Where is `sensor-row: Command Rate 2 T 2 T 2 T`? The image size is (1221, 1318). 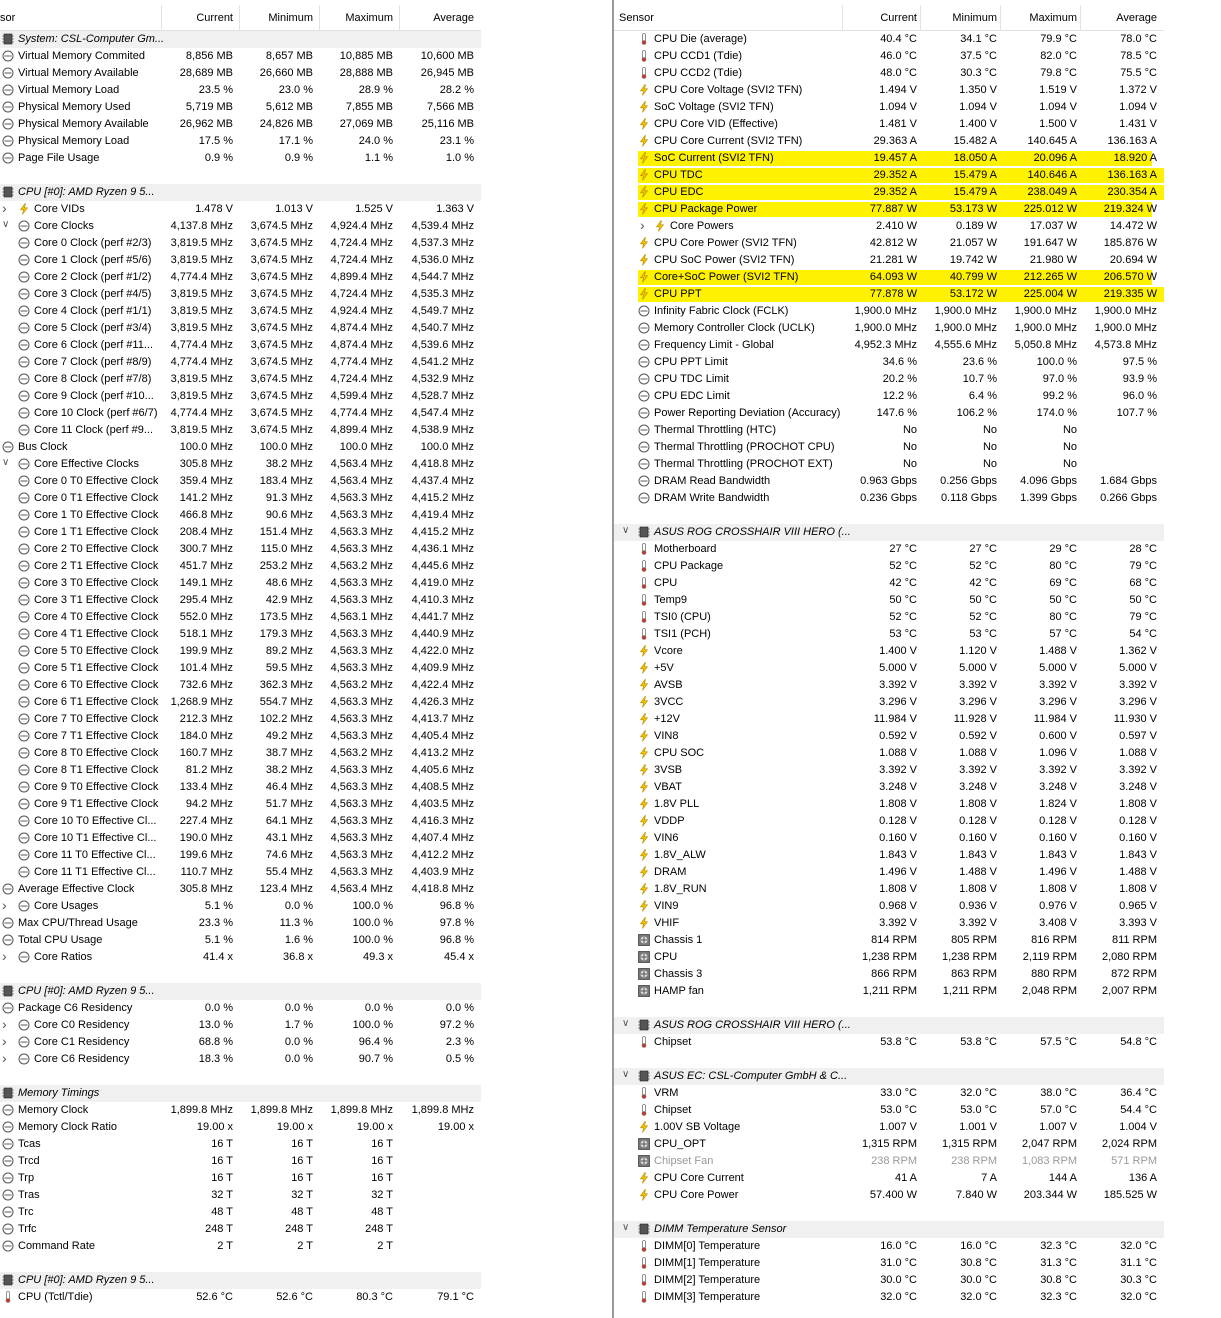 sensor-row: Command Rate 2 T 2 T 2 T is located at coordinates (240, 1246).